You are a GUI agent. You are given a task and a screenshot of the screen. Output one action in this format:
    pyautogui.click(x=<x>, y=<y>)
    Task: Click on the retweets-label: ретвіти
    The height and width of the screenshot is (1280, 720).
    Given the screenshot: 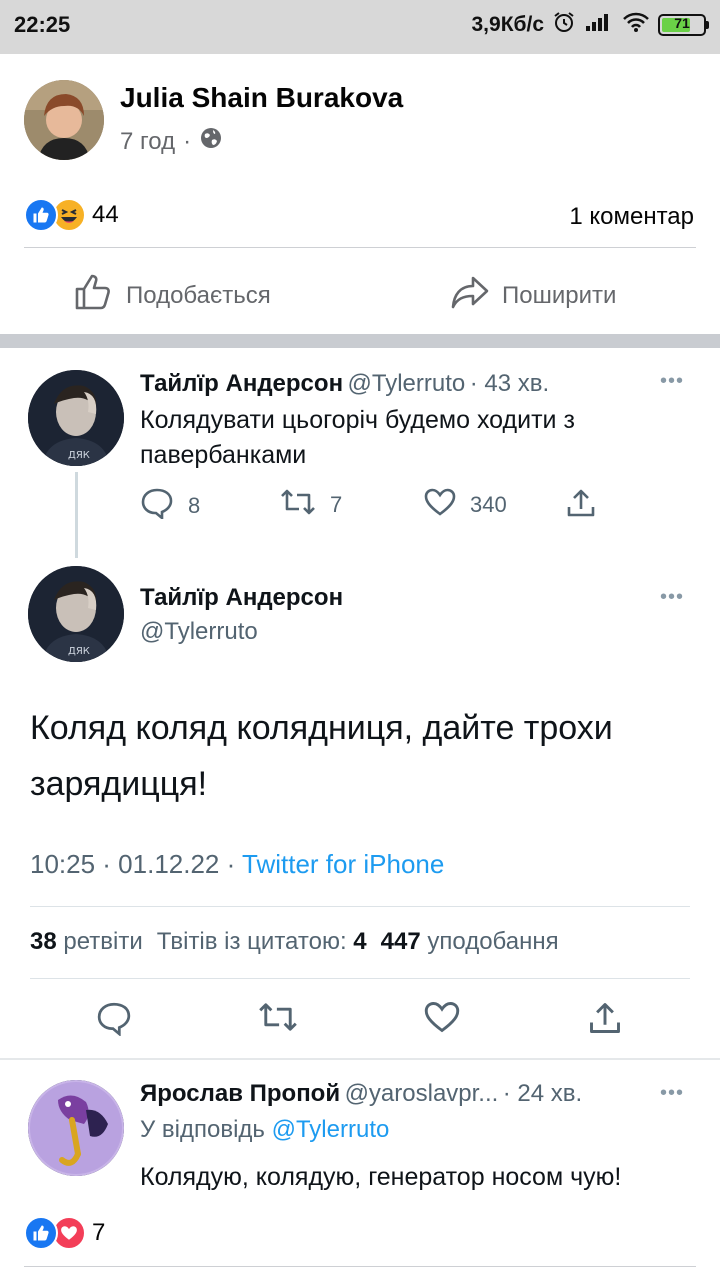 What is the action you would take?
    pyautogui.click(x=103, y=941)
    